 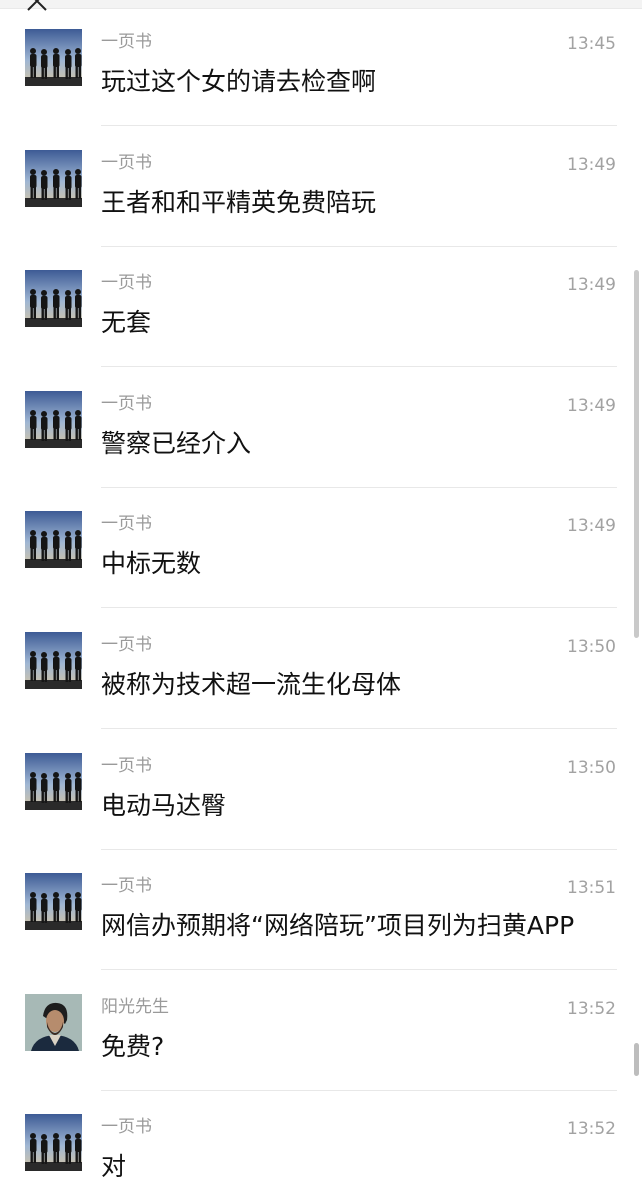 I want to click on message-item: 阳光先生 13:52 免费?, so click(x=321, y=1053).